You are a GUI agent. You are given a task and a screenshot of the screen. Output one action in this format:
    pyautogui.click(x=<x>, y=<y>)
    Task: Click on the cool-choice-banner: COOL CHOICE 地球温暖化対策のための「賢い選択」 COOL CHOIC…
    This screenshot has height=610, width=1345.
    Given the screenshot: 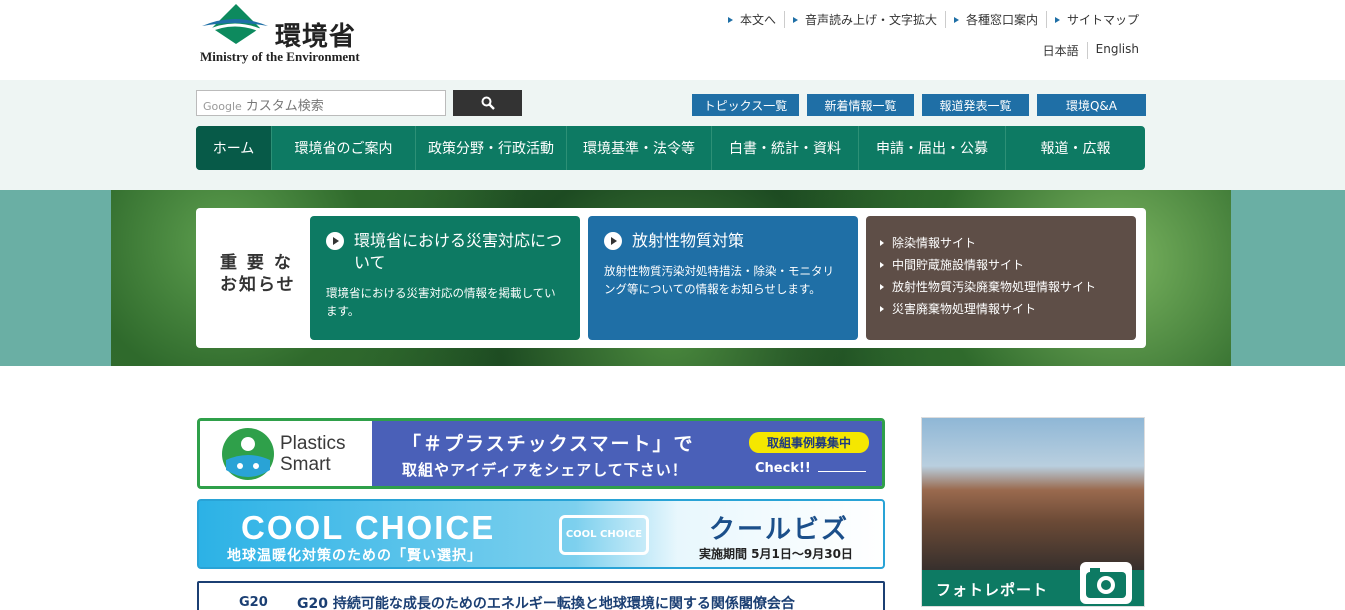 What is the action you would take?
    pyautogui.click(x=541, y=534)
    